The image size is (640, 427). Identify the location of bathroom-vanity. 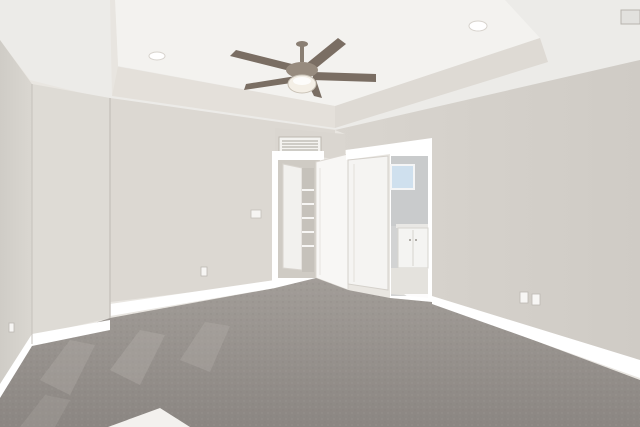
(412, 246).